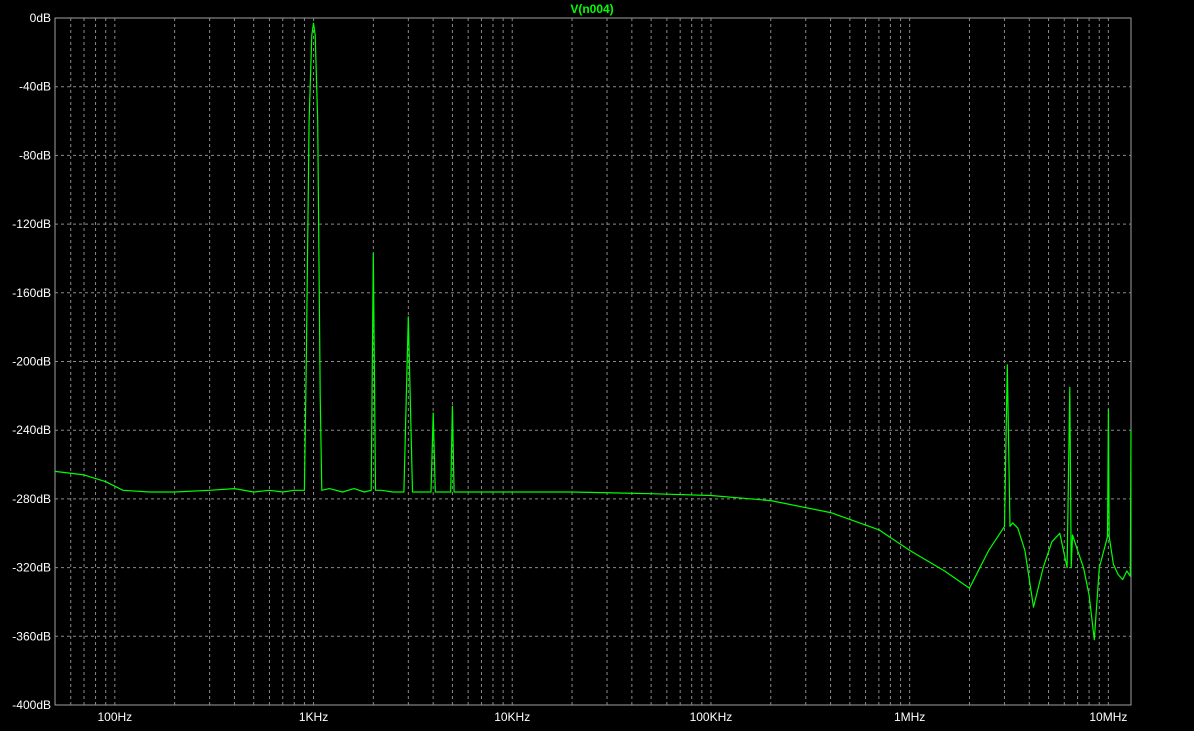 The height and width of the screenshot is (731, 1194). I want to click on y-tick-label: -120dB, so click(31, 224).